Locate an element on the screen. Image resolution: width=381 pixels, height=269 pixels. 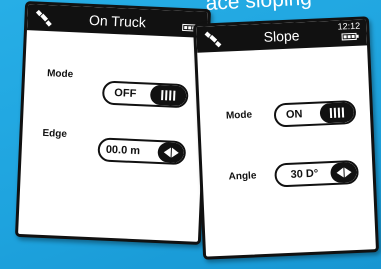
mode-toggle: ON is located at coordinates (315, 113).